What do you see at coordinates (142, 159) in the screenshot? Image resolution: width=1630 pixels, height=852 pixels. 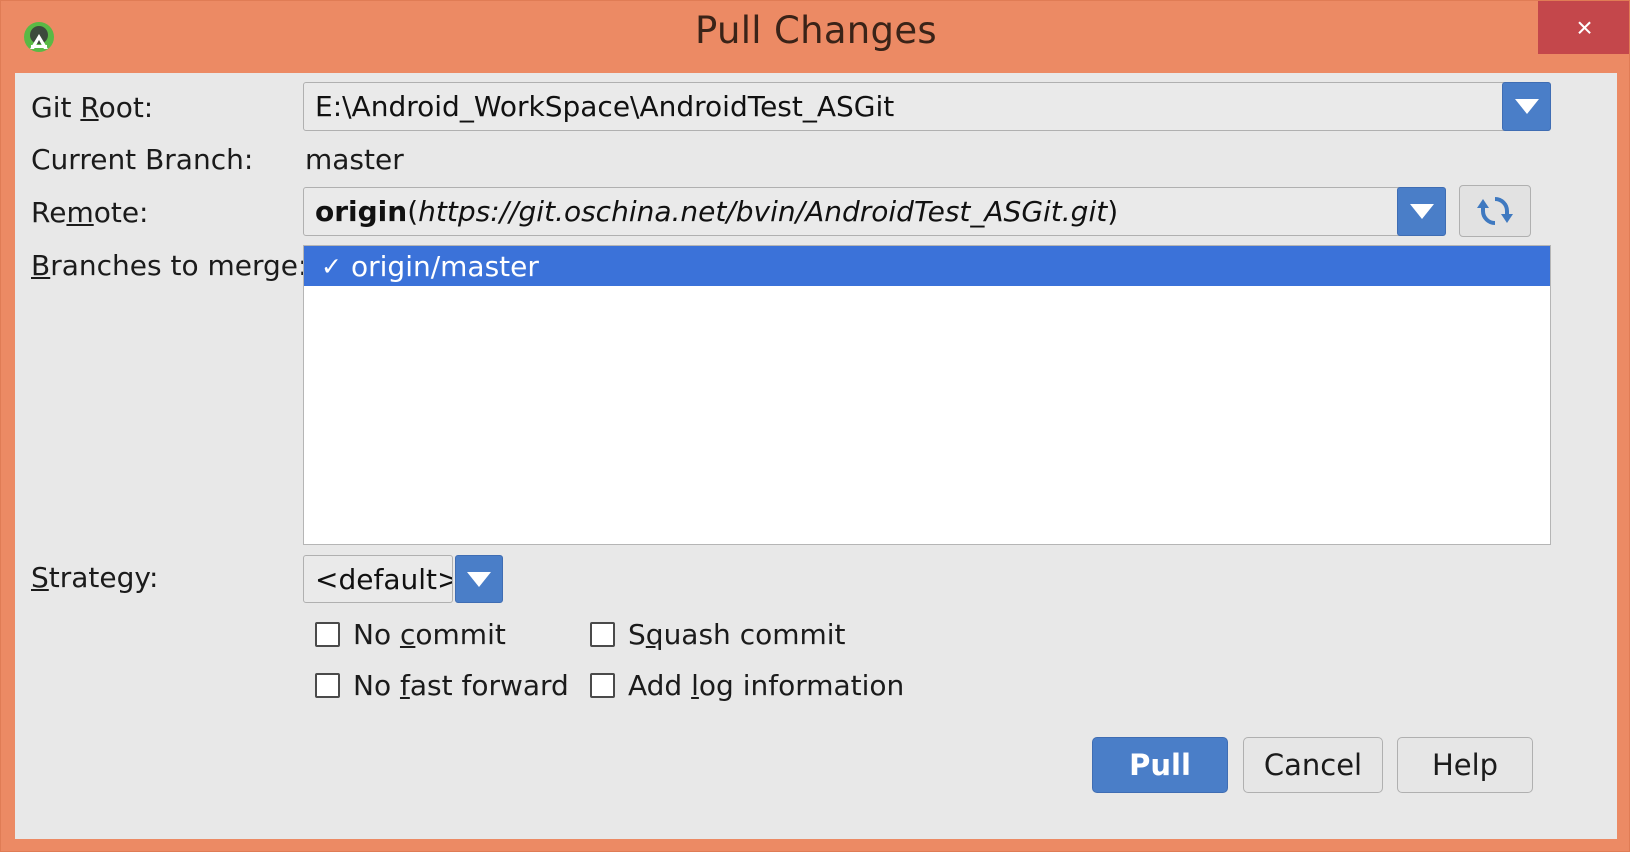 I see `current-branch-label: Current Branch:` at bounding box center [142, 159].